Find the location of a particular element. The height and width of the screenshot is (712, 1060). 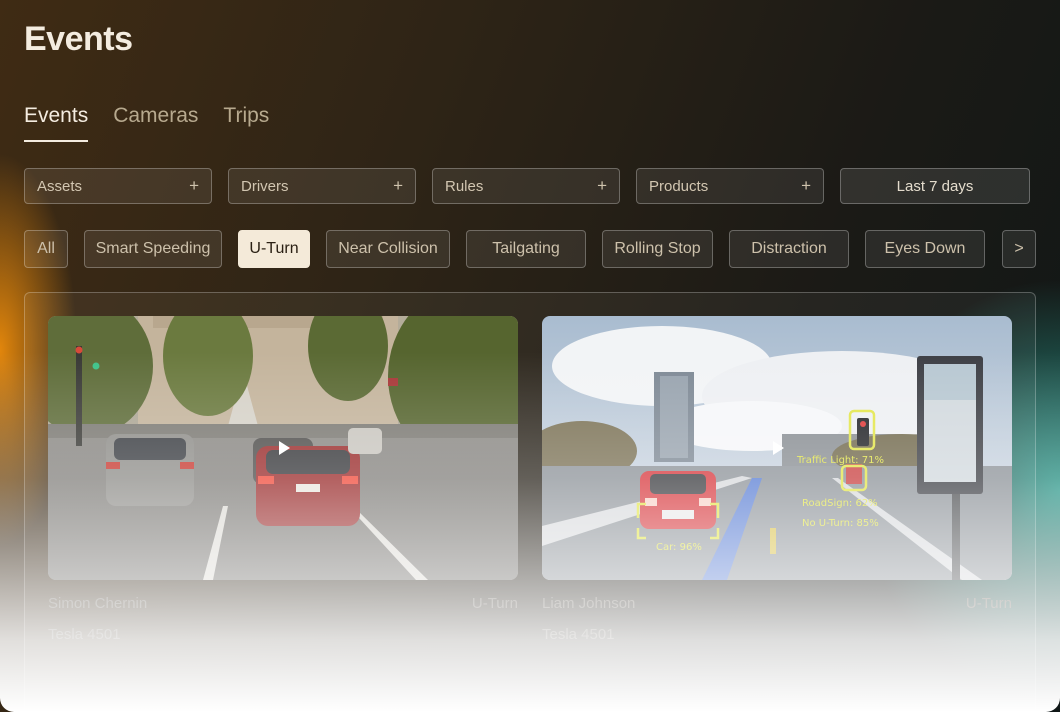

rules-filter: Rules + is located at coordinates (526, 186).